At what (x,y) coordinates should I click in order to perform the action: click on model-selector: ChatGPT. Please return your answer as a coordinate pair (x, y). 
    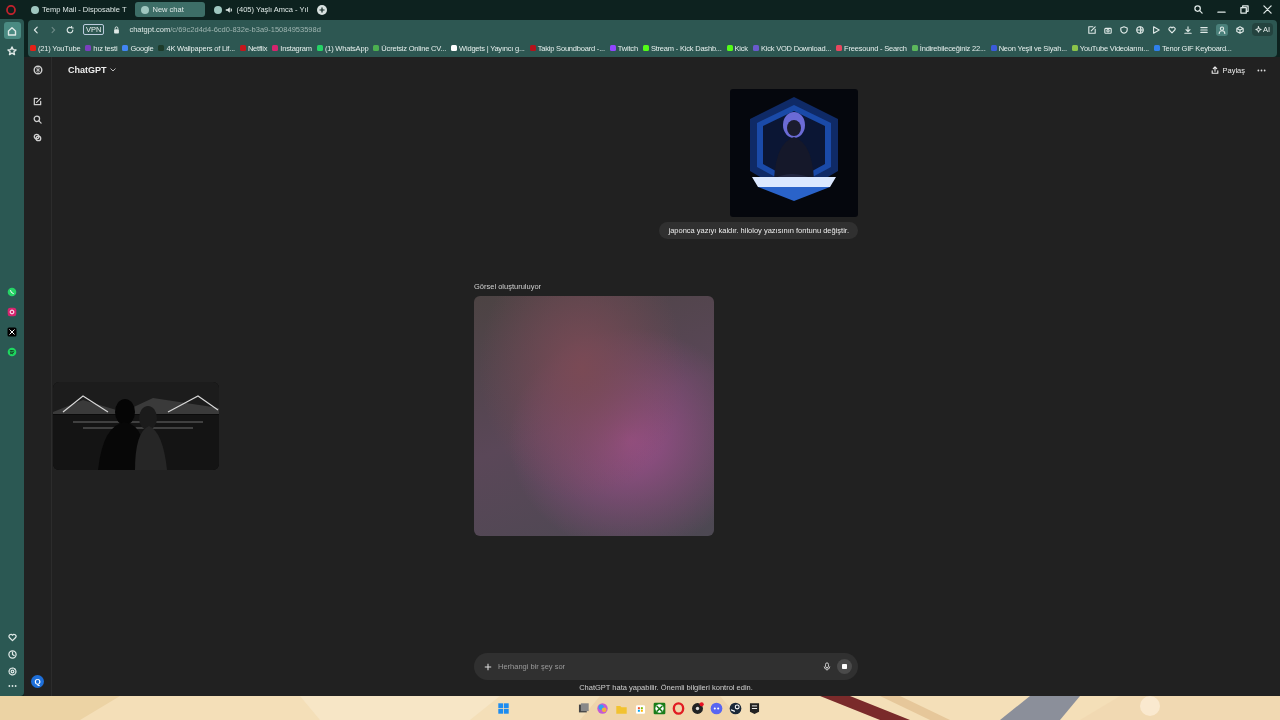
    Looking at the image, I should click on (92, 70).